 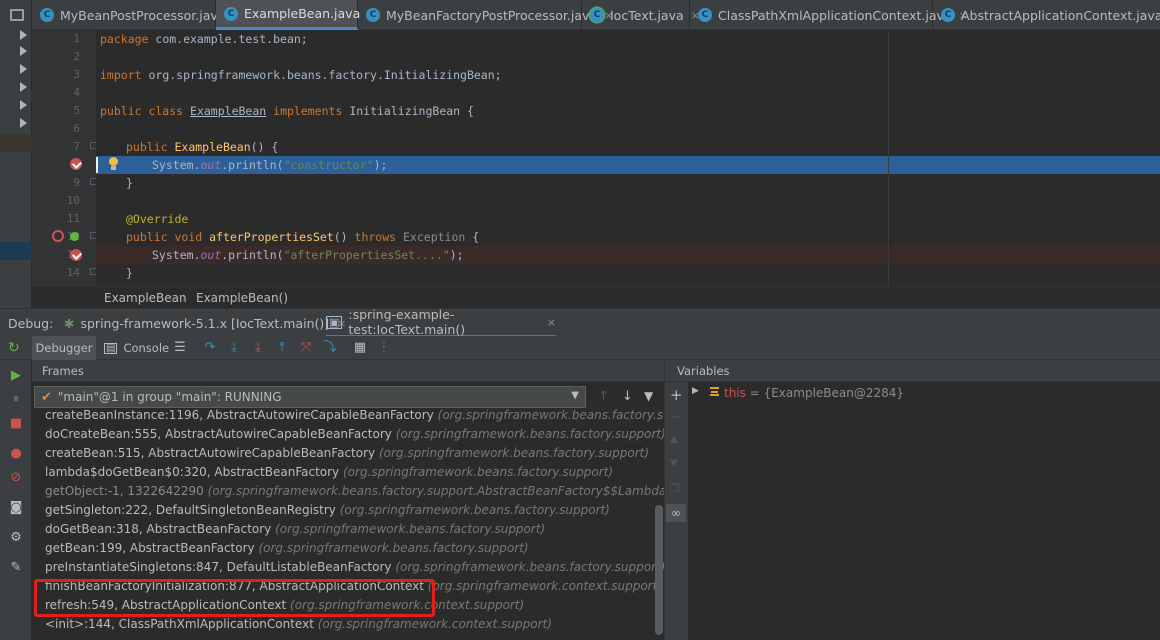 I want to click on stop-icon: ■, so click(x=16, y=424).